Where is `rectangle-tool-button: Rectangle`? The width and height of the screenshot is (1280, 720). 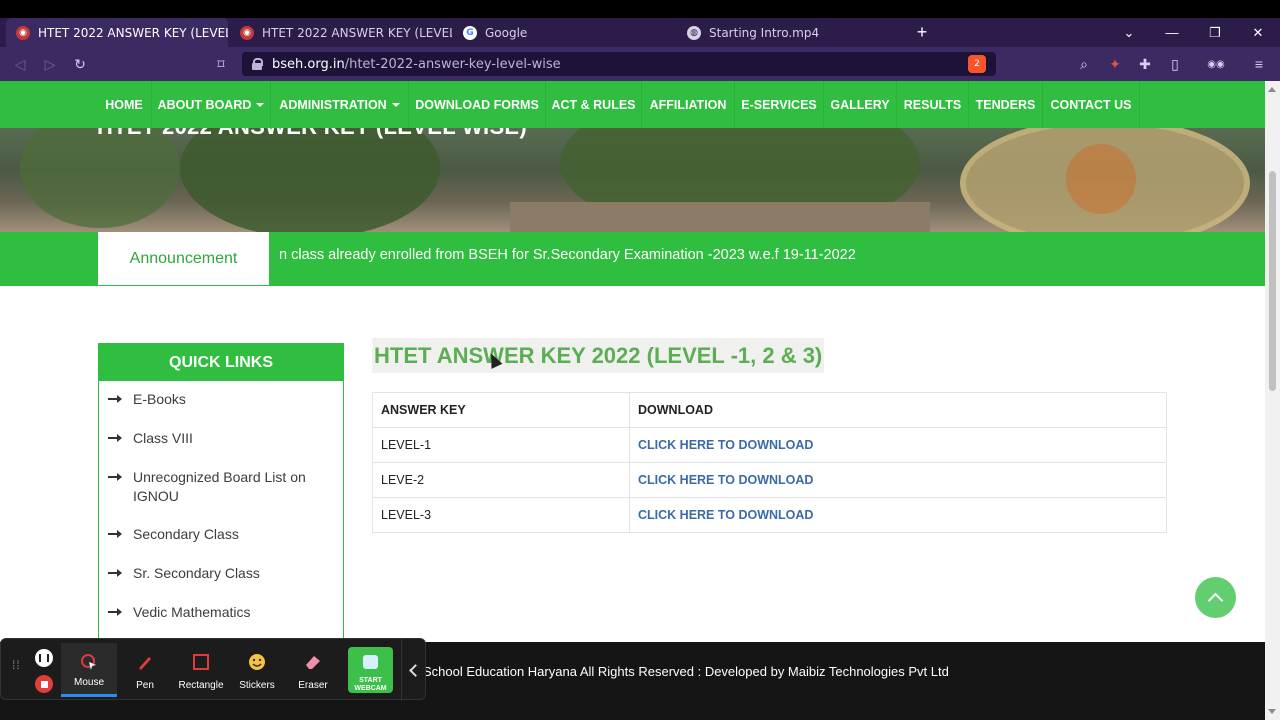
rectangle-tool-button: Rectangle is located at coordinates (201, 670).